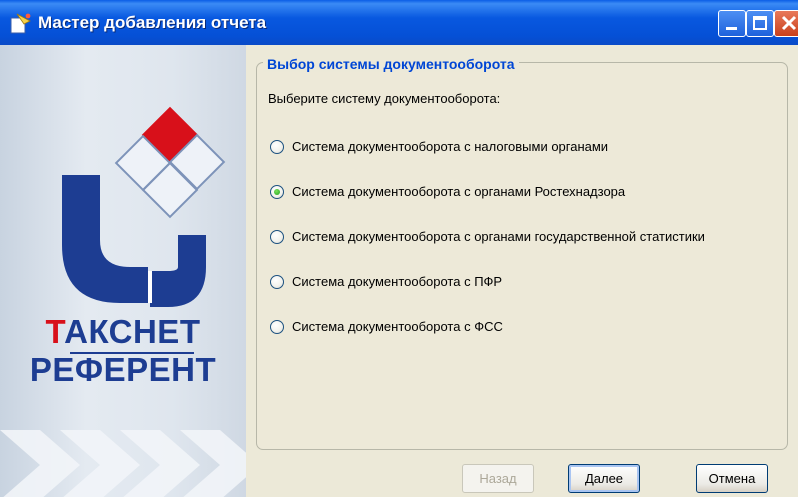  What do you see at coordinates (20, 23) in the screenshot?
I see `wizard-icon` at bounding box center [20, 23].